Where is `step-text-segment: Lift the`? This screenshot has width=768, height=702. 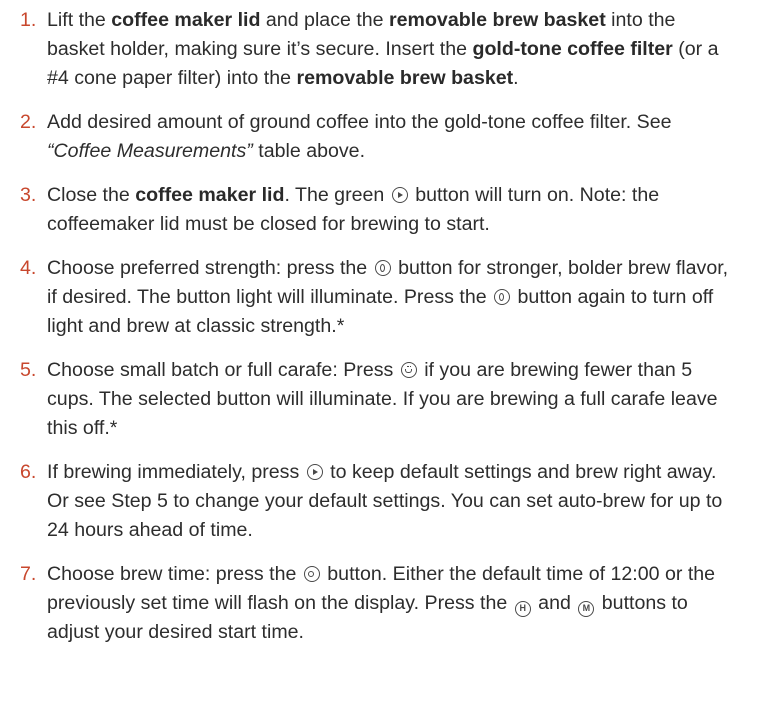 step-text-segment: Lift the is located at coordinates (79, 20).